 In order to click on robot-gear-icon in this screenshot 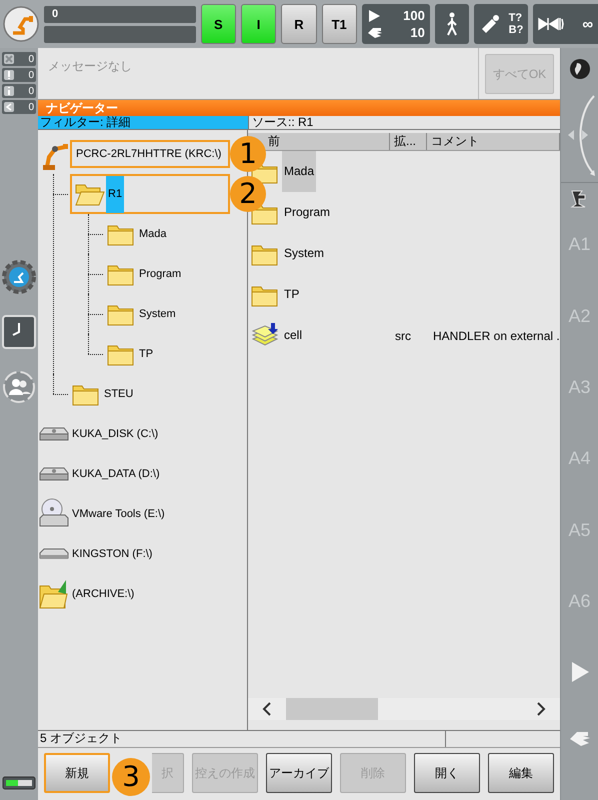, I will do `click(19, 277)`.